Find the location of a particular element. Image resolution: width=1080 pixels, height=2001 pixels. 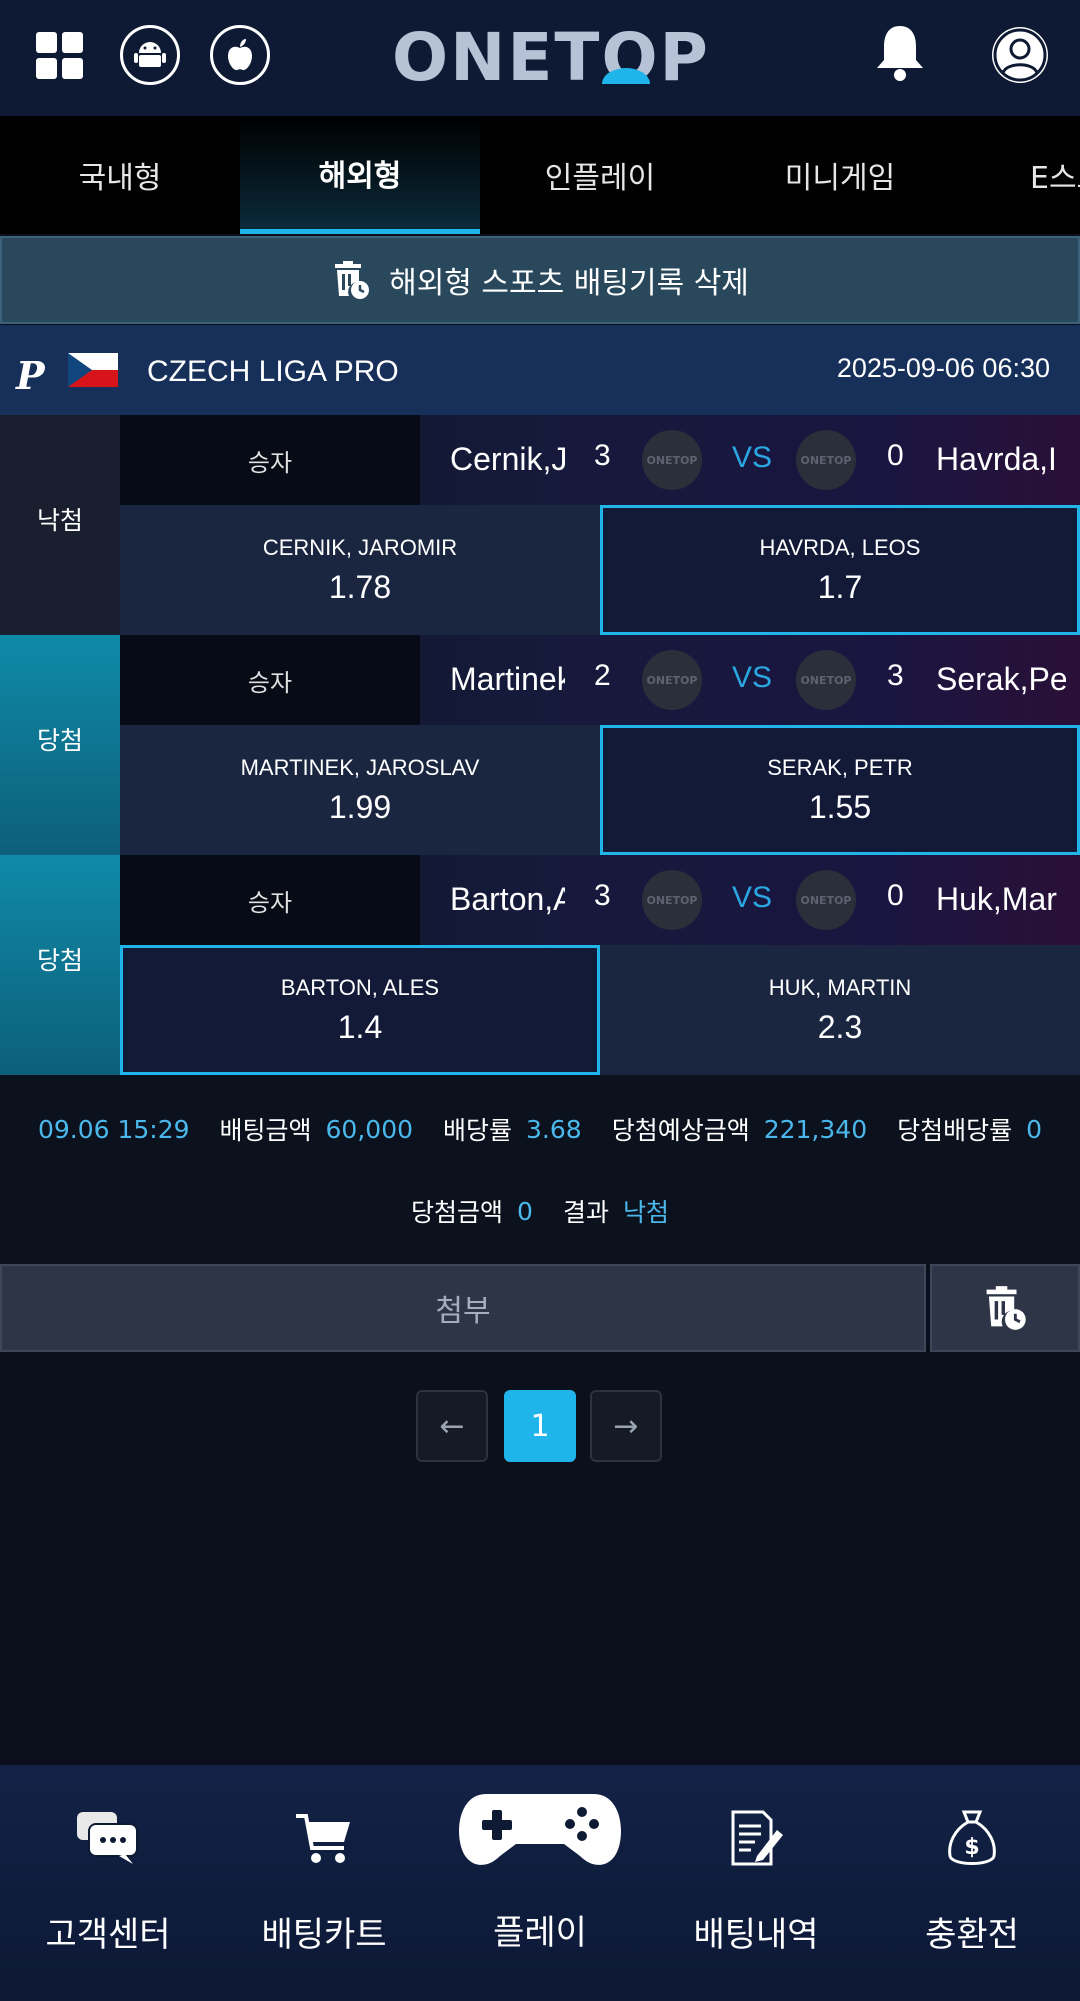

expected-amount-label: 당첨예상금액 is located at coordinates (680, 1130).